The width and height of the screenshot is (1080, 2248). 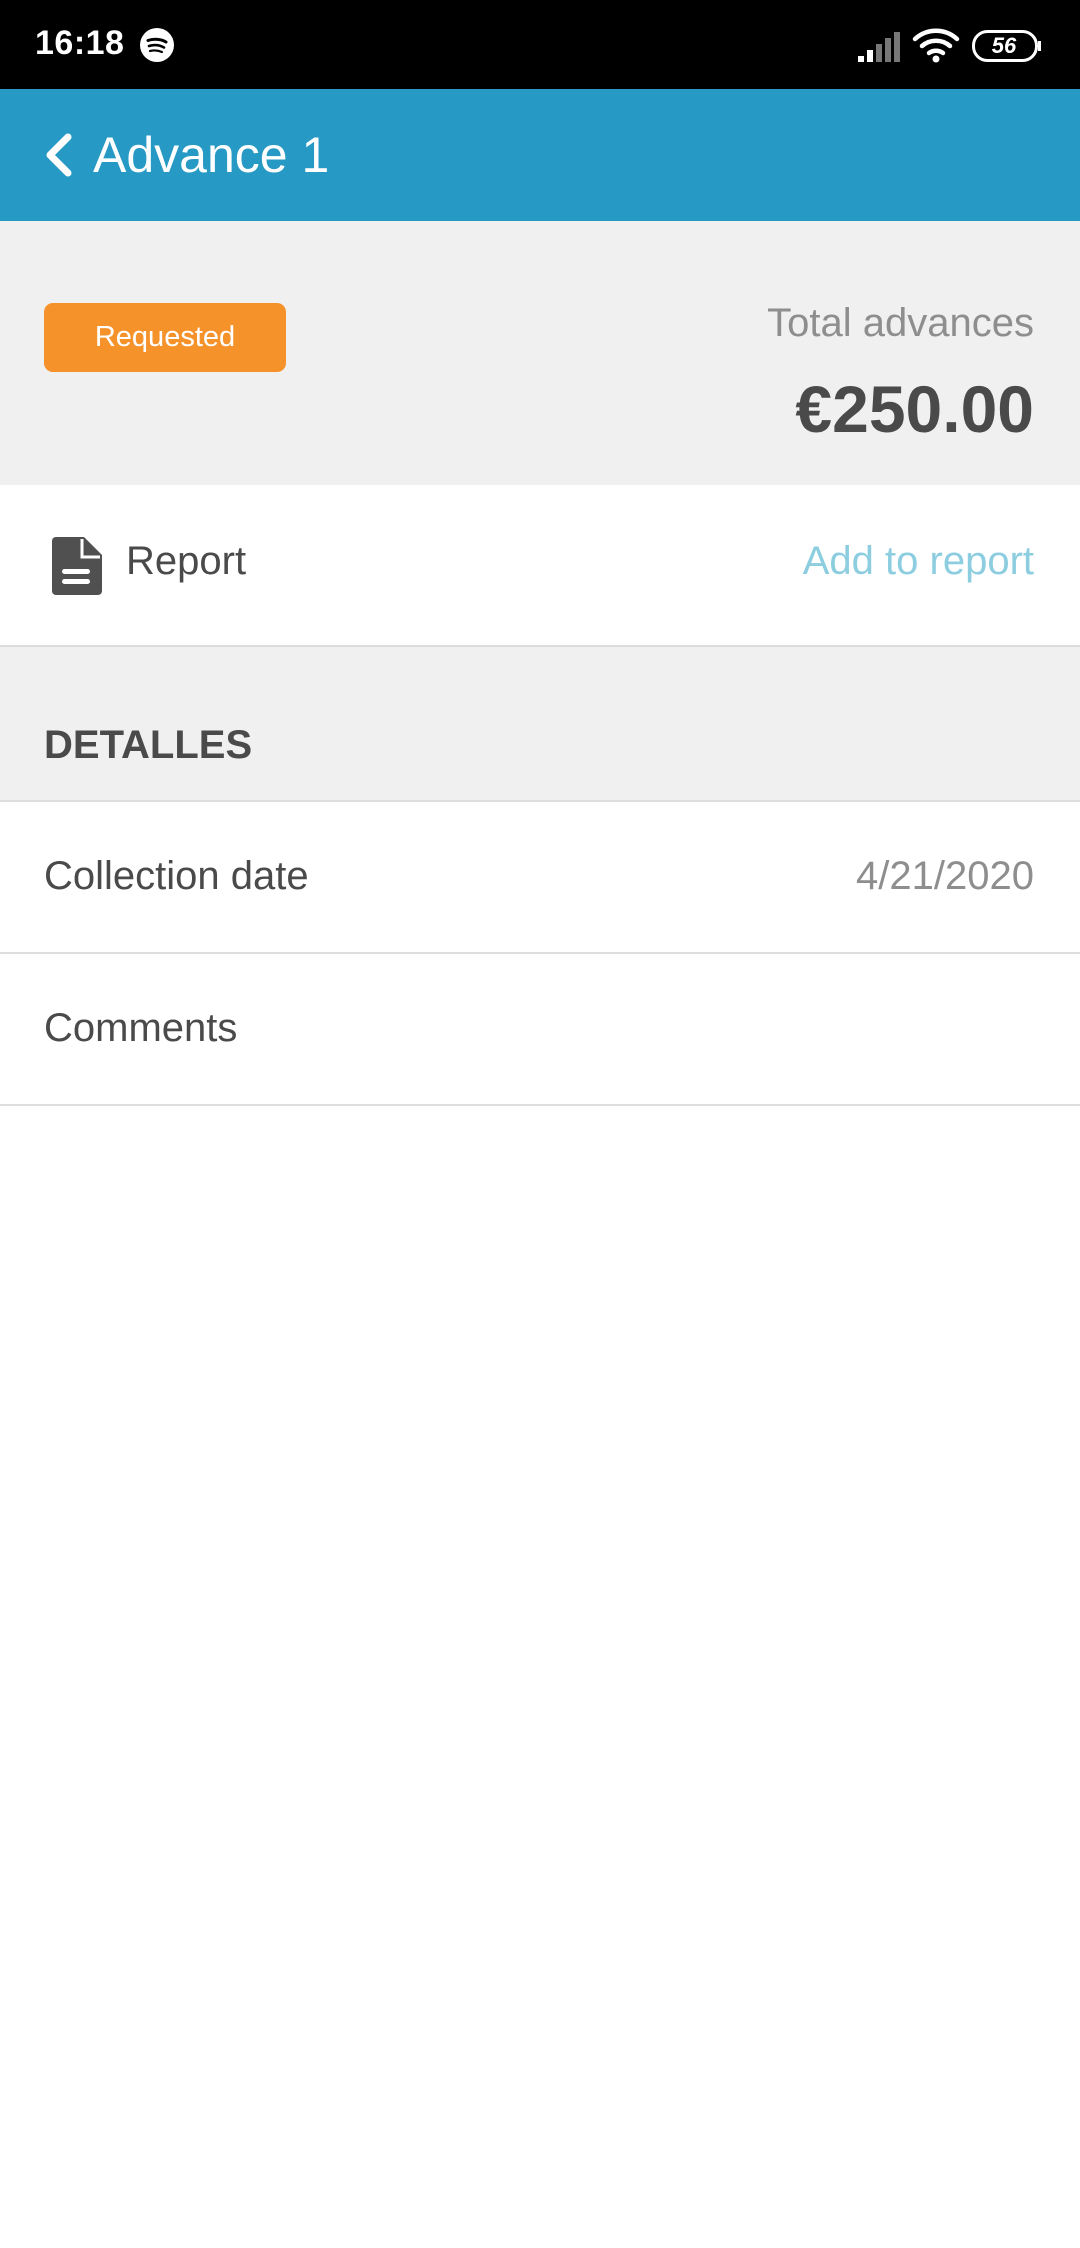 I want to click on comments-row: Comments, so click(x=540, y=1030).